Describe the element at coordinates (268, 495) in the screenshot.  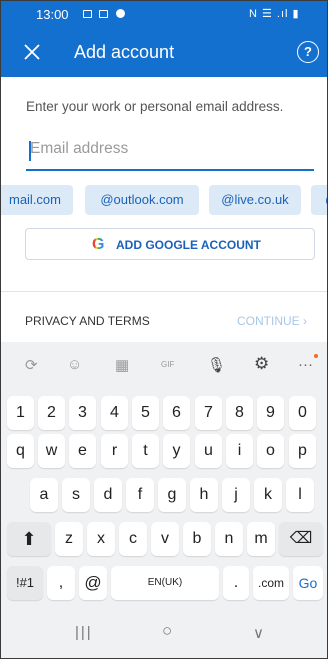
I see `key-k: k` at that location.